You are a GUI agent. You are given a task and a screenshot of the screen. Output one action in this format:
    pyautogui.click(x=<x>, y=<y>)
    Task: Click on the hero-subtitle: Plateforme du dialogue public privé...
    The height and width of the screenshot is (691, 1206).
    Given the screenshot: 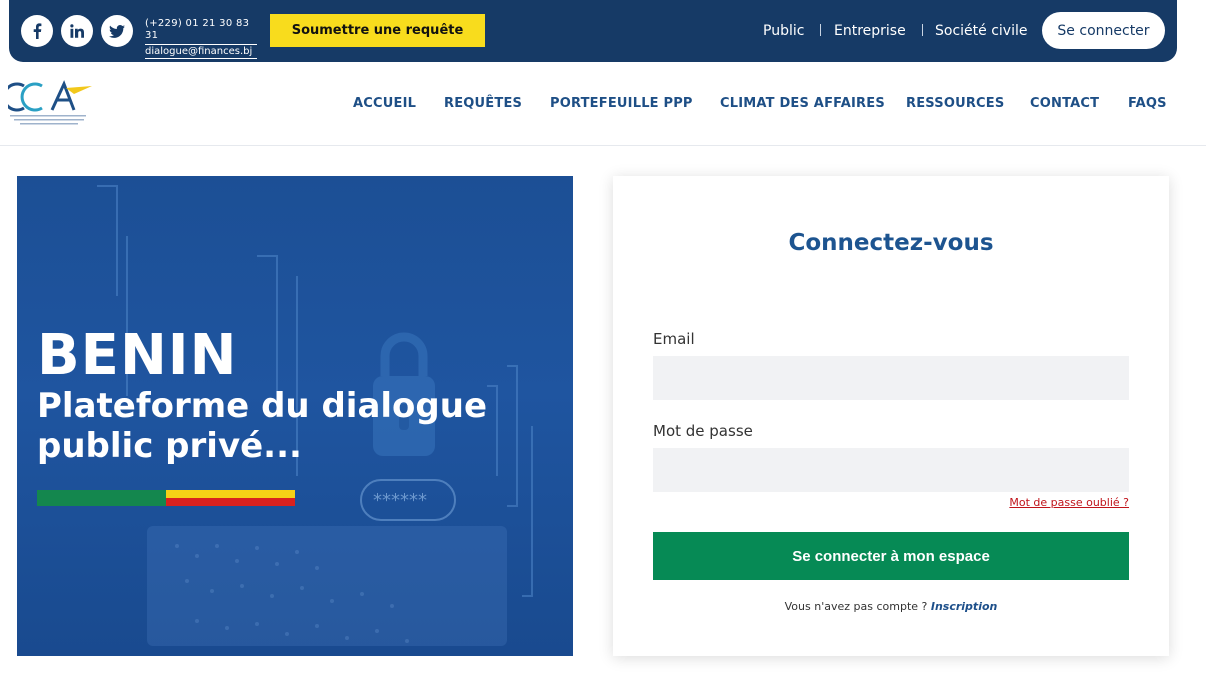 What is the action you would take?
    pyautogui.click(x=262, y=426)
    